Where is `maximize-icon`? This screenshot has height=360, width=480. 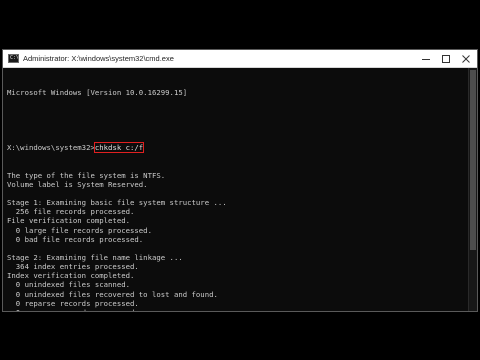
maximize-icon is located at coordinates (446, 58).